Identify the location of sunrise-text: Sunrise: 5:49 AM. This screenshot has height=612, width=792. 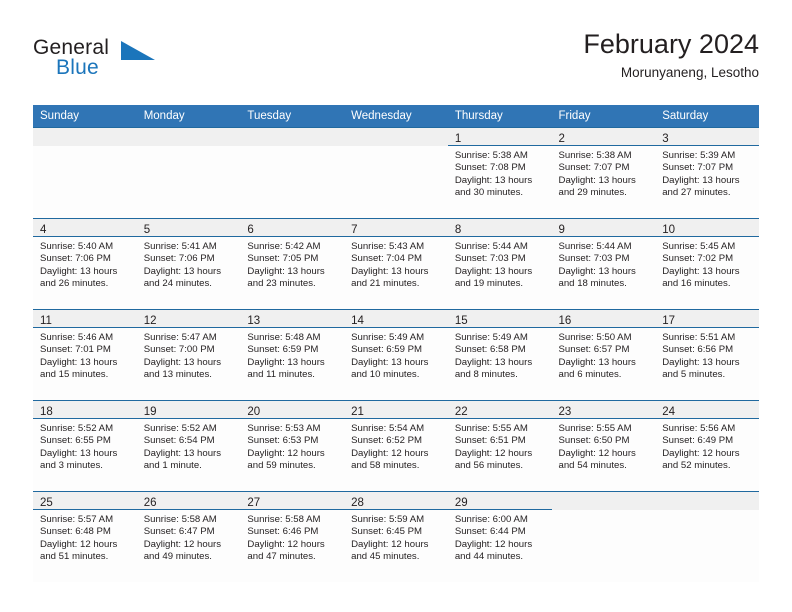
(491, 337).